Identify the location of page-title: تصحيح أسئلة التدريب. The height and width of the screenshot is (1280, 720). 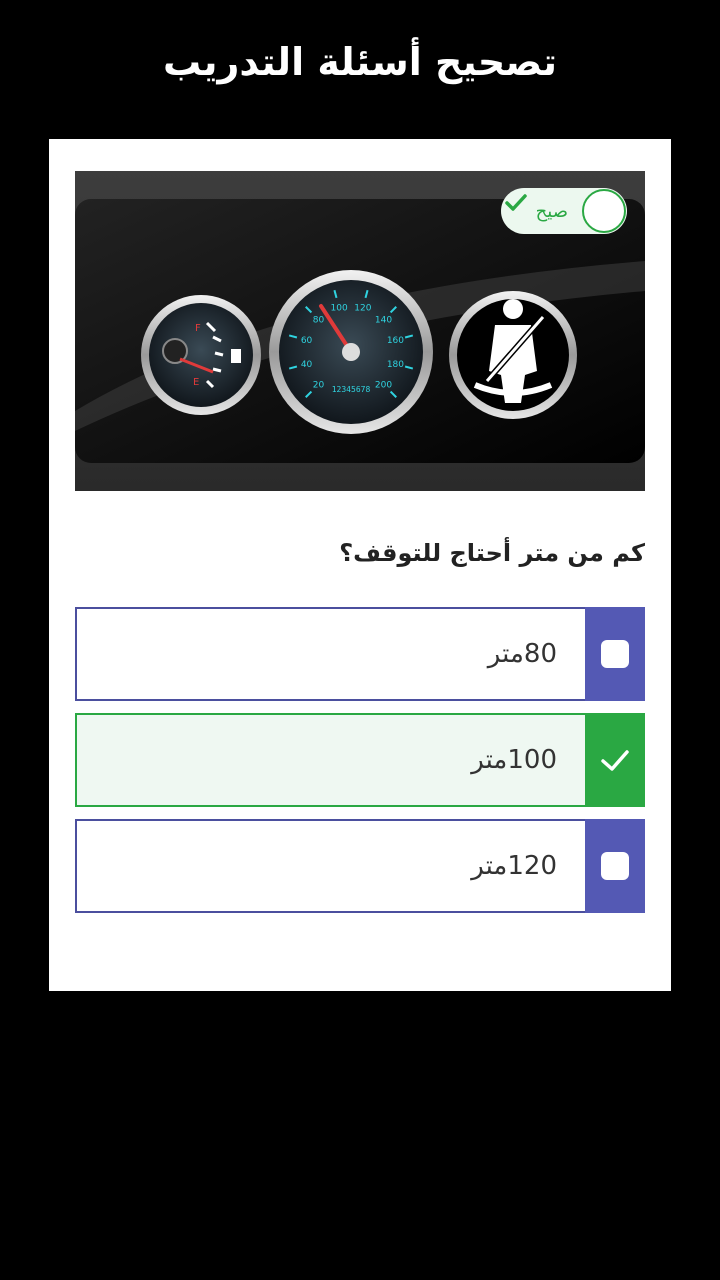
(360, 62).